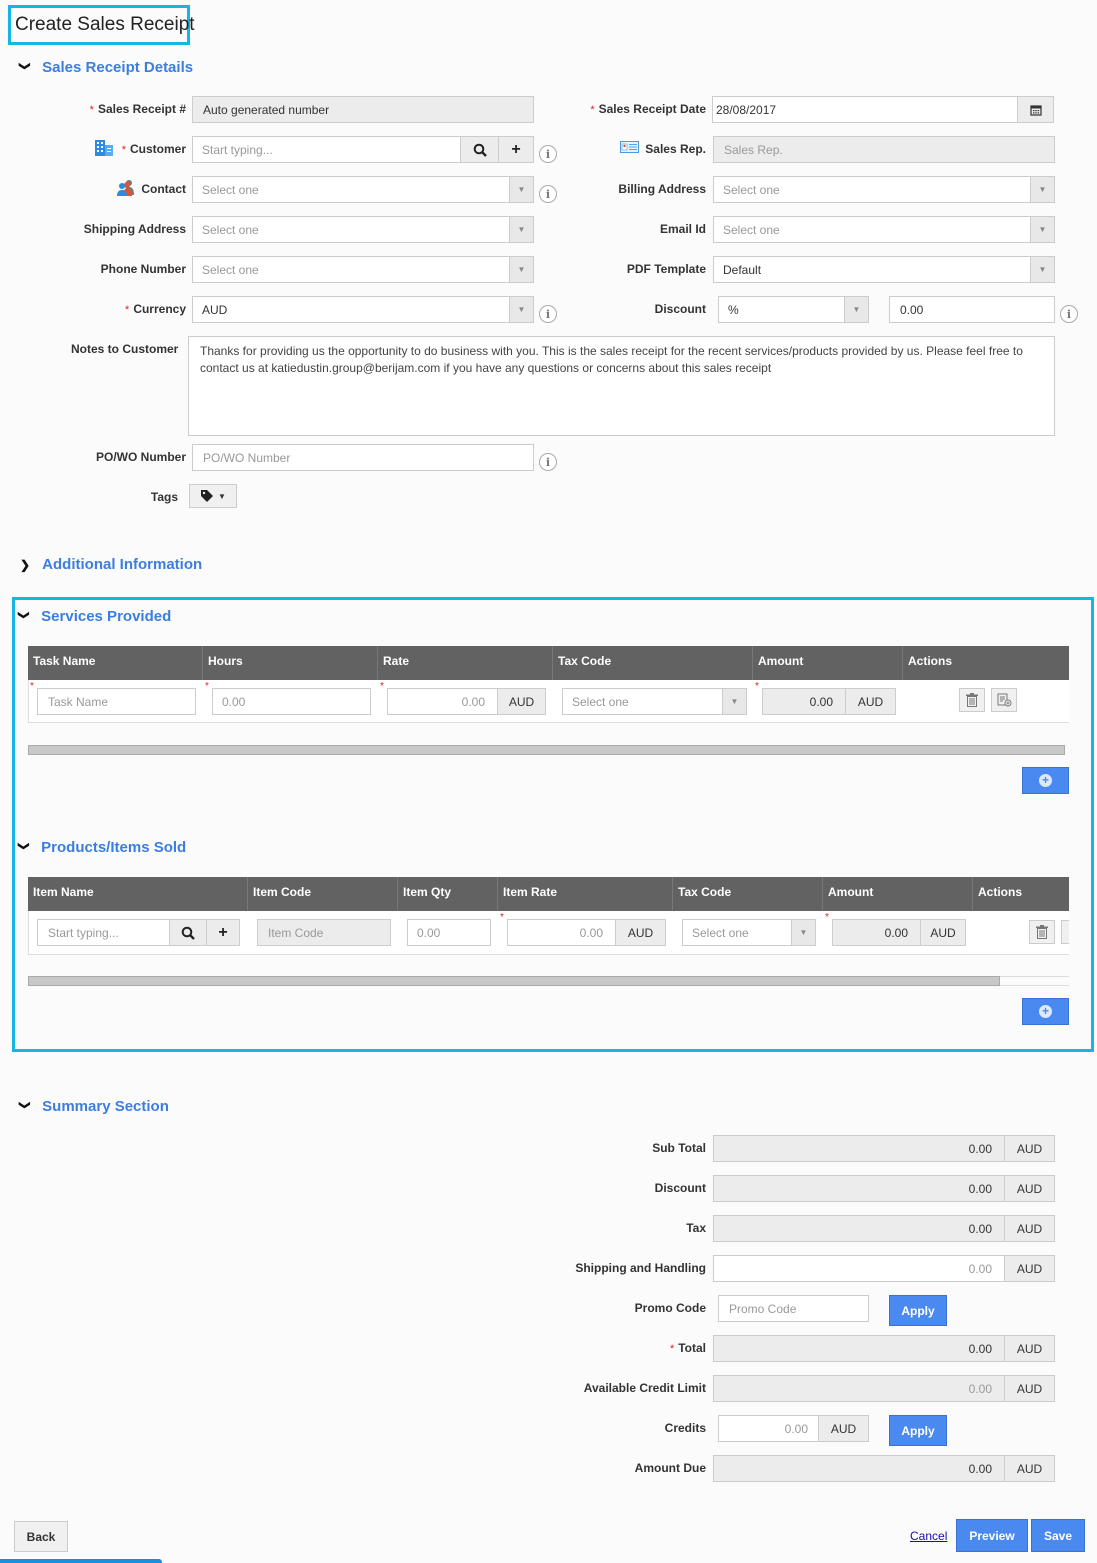  I want to click on credit-limit-value: 0.00, so click(980, 1388).